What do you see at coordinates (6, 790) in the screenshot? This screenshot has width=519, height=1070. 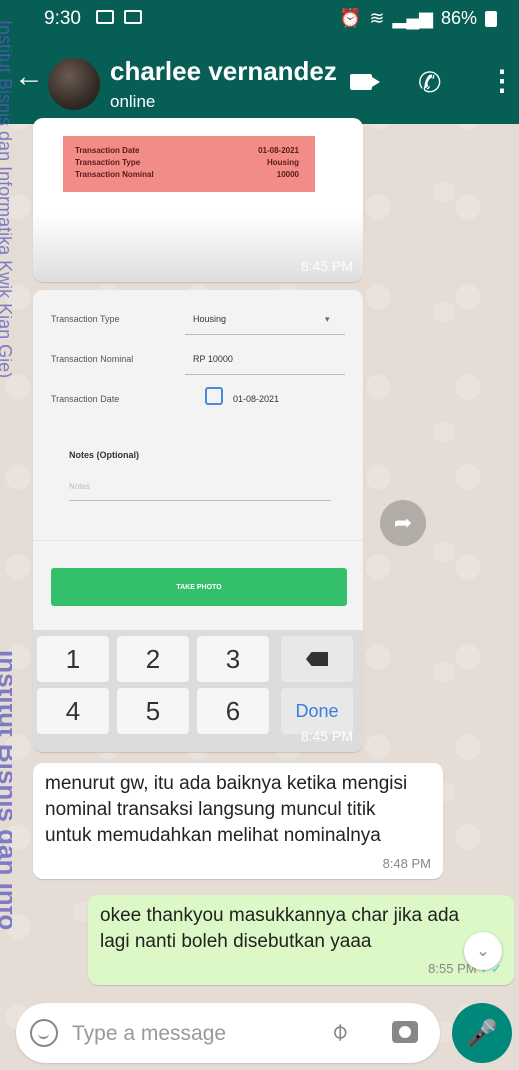 I see `watermark-text-bold: Institut Bisnis dan Info` at bounding box center [6, 790].